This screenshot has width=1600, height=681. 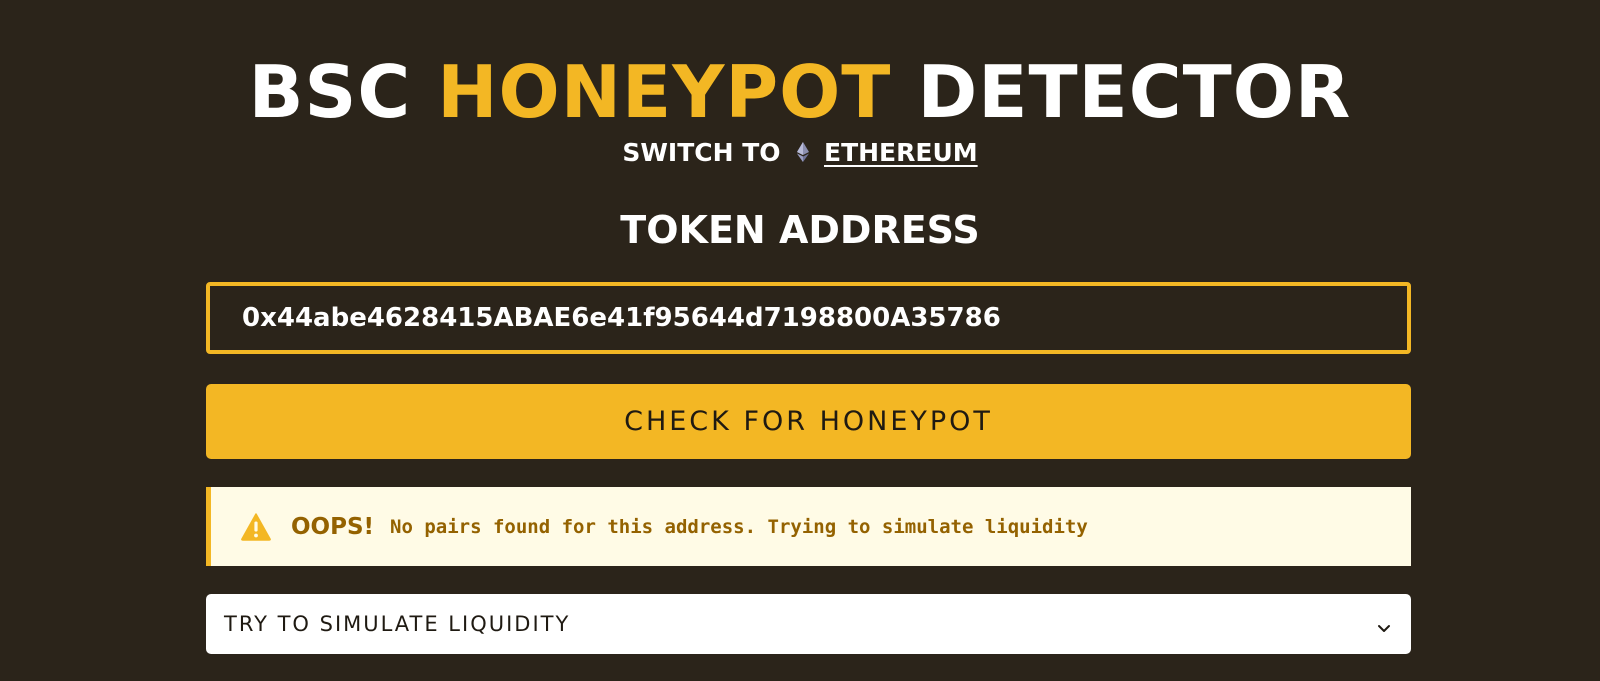 I want to click on title-part-bsc: BSC, so click(x=343, y=92).